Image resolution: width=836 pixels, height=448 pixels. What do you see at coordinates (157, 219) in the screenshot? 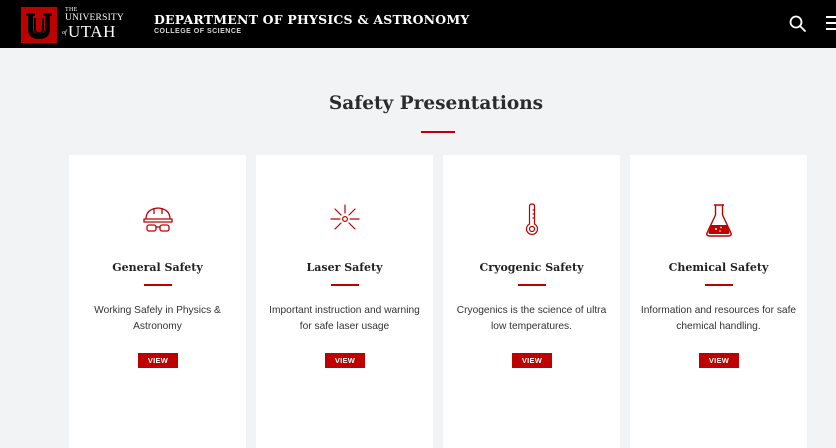
I see `hard-hat-icon` at bounding box center [157, 219].